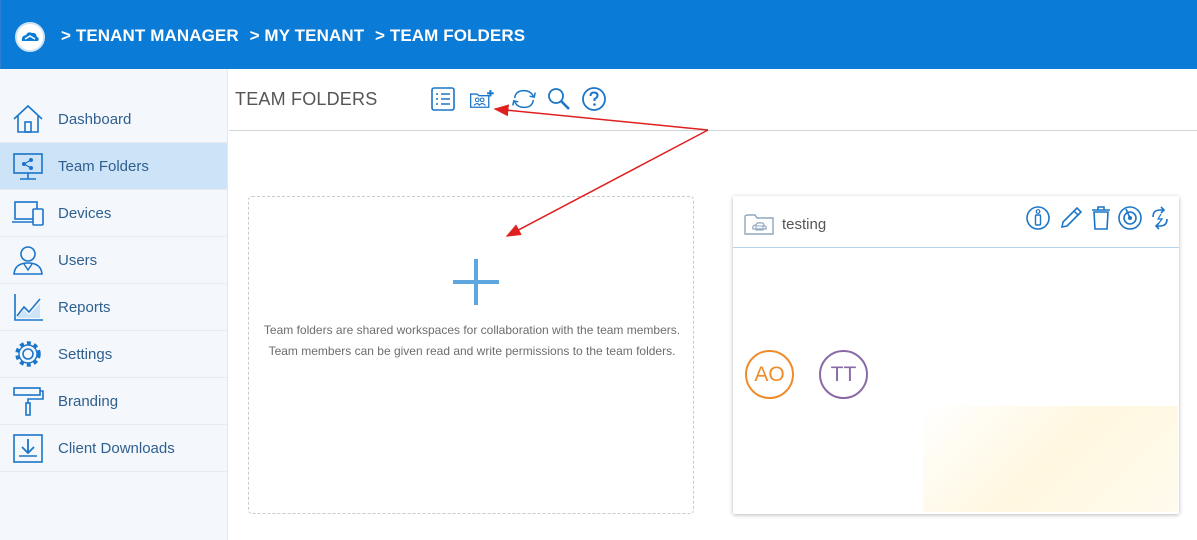 This screenshot has width=1197, height=540. I want to click on info-icon, so click(1038, 218).